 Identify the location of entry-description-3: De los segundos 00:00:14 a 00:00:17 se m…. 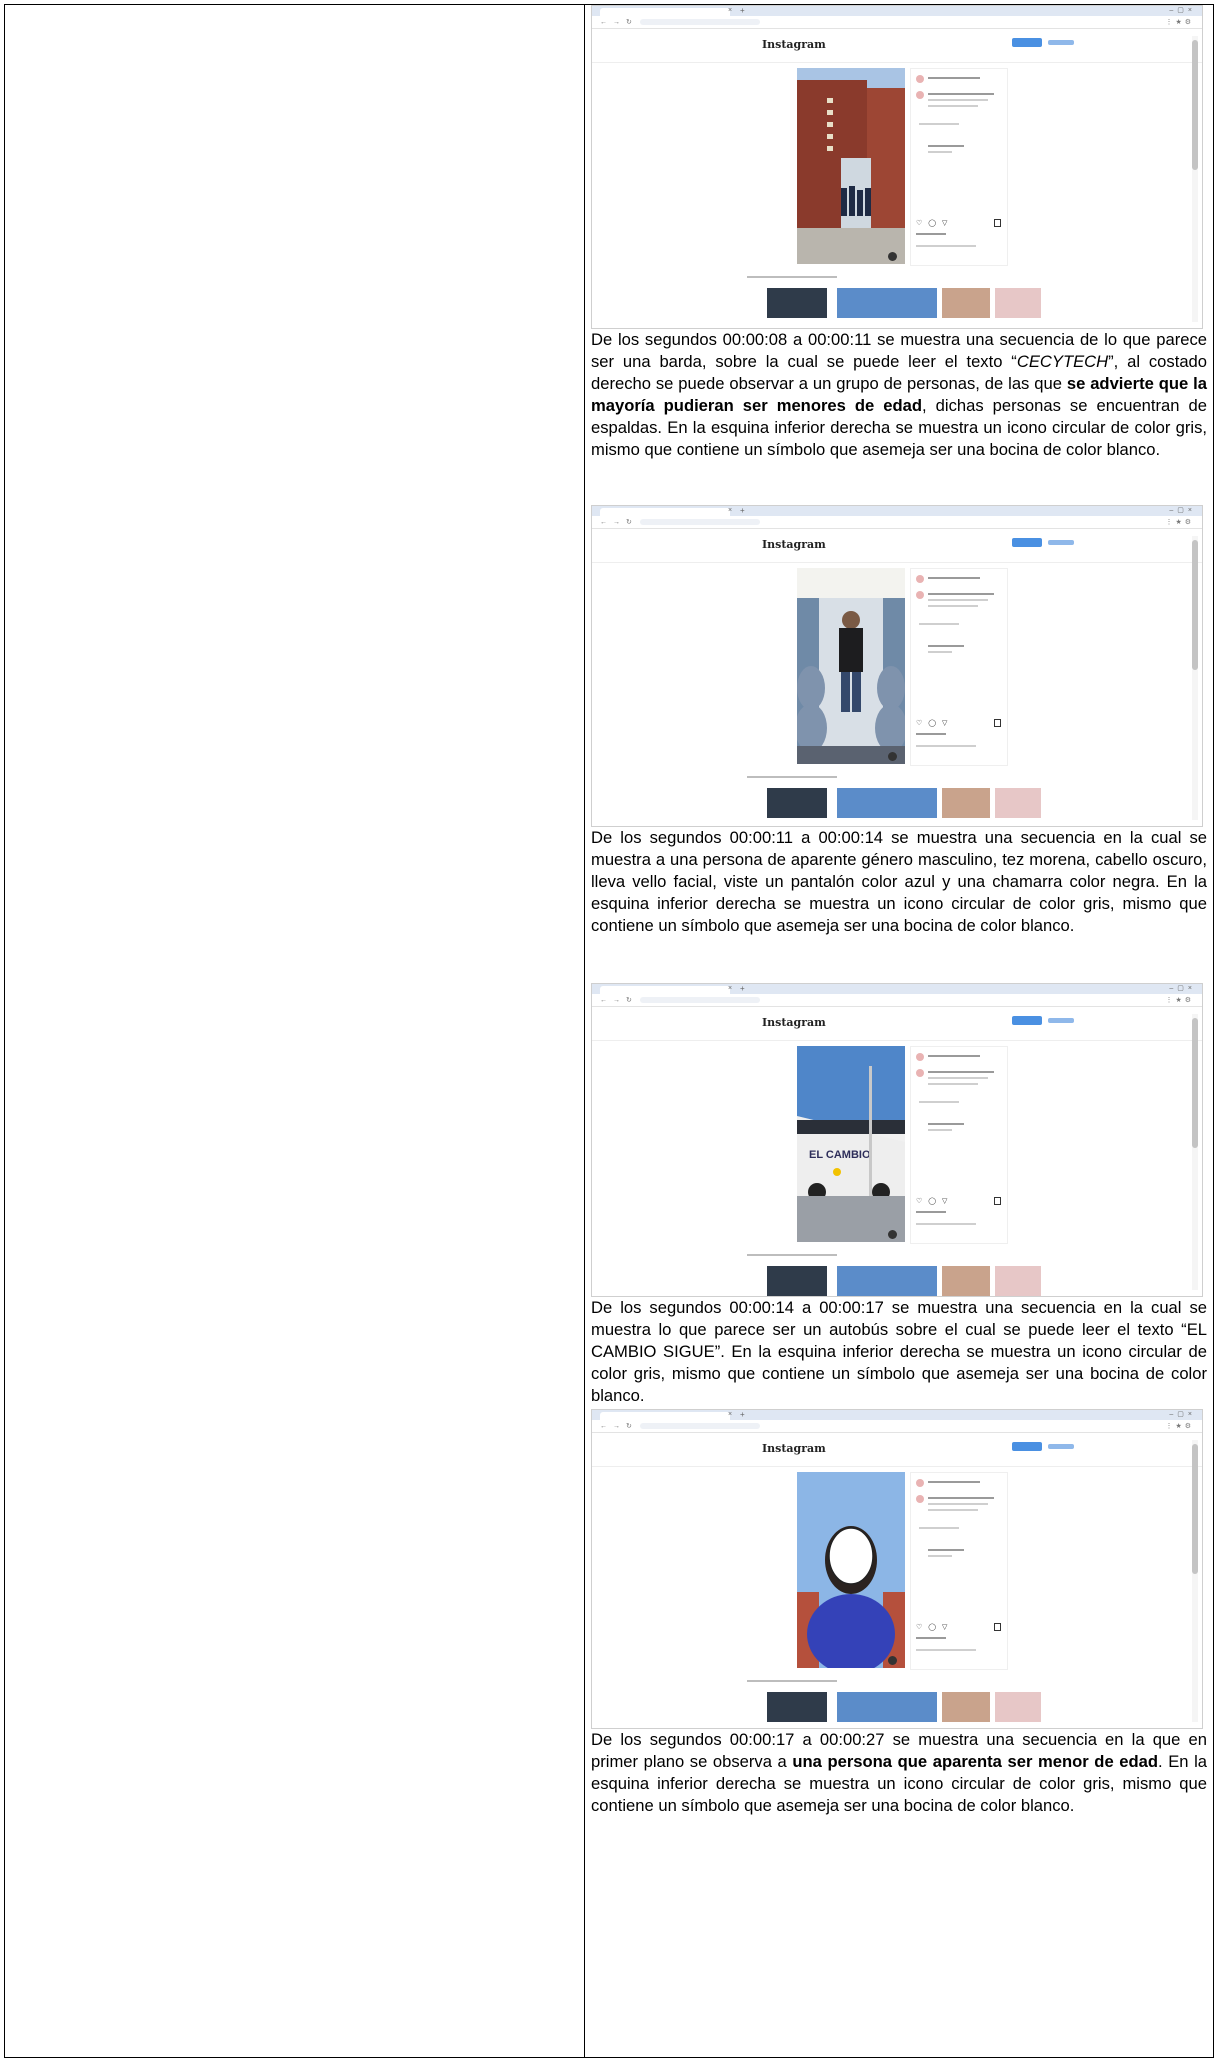
(899, 1351).